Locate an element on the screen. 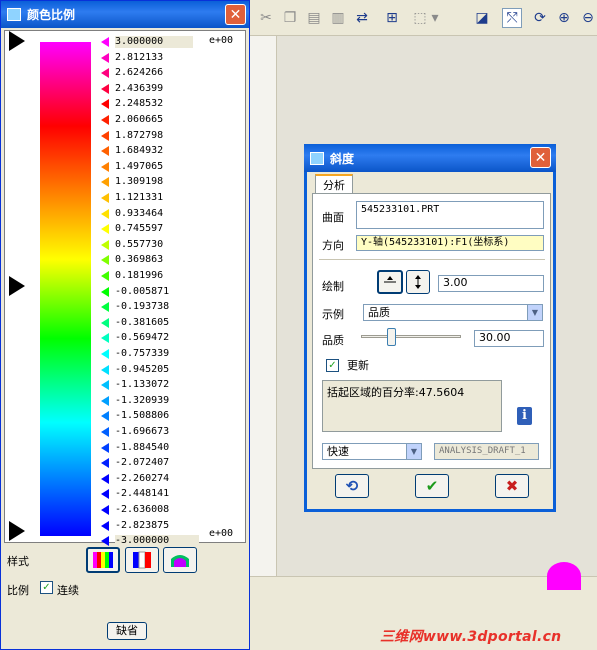  view-icon: ◪ is located at coordinates (482, 18).